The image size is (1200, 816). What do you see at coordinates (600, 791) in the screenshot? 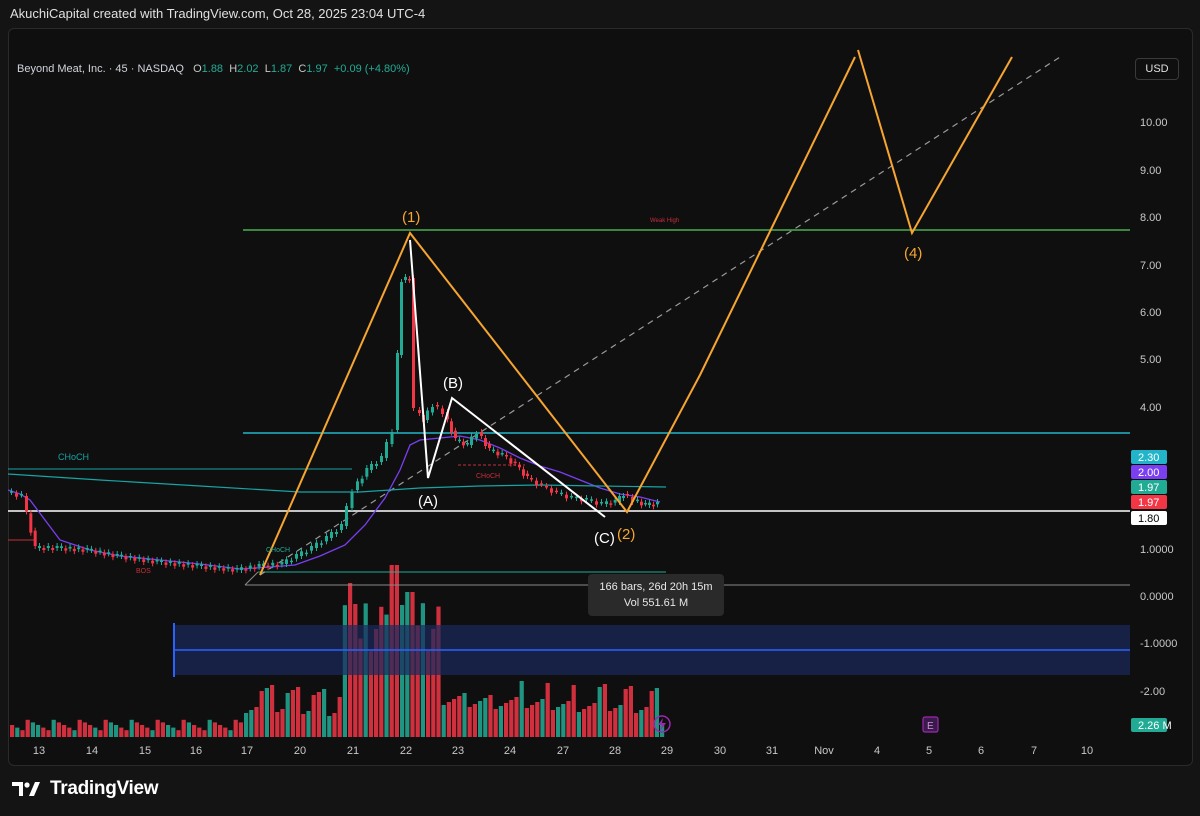
I see `footer: TradingView` at bounding box center [600, 791].